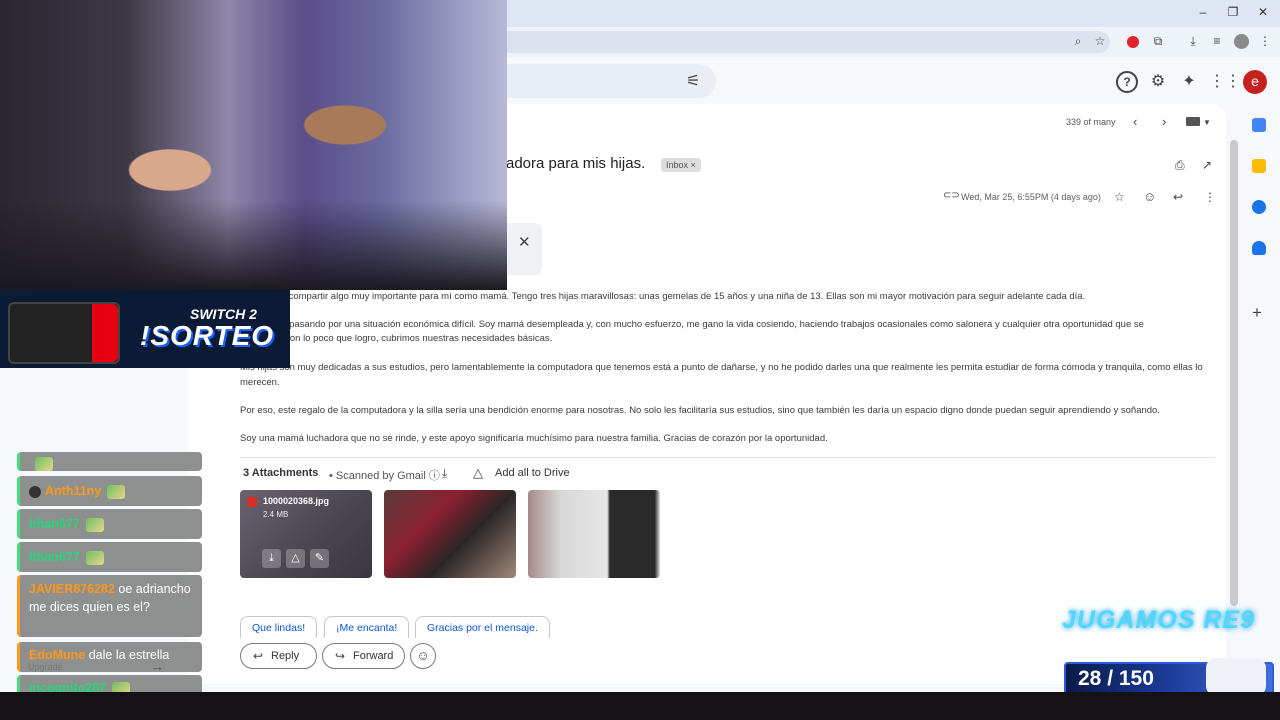  I want to click on forward-icon: ↪, so click(340, 656).